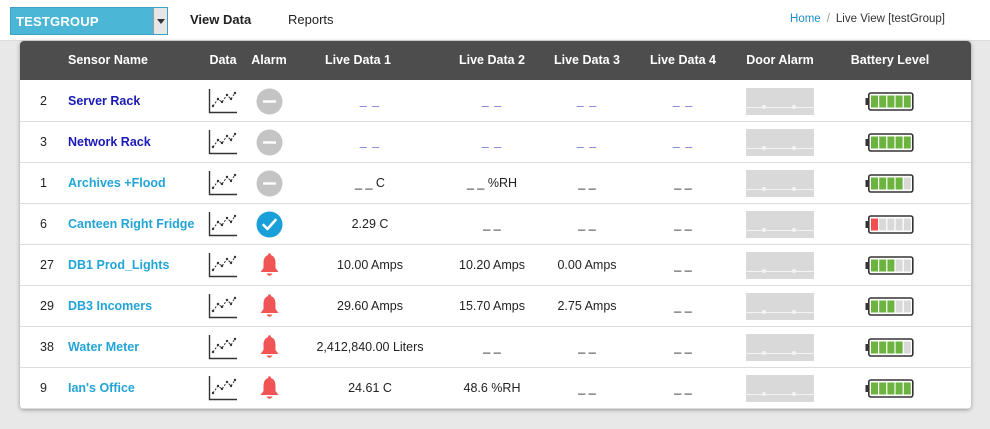  I want to click on col-door-alarm: Door Alarm, so click(780, 60).